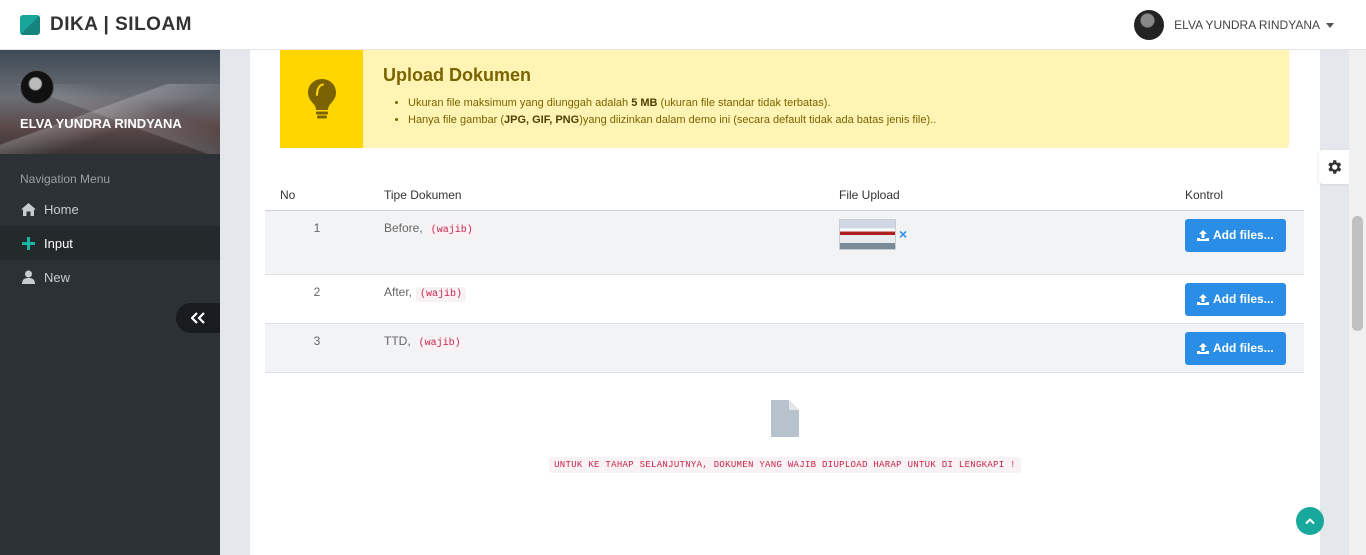 This screenshot has width=1366, height=555. Describe the element at coordinates (101, 123) in the screenshot. I see `sidebar-user-name: ELVA YUNDRA RINDYANA` at that location.